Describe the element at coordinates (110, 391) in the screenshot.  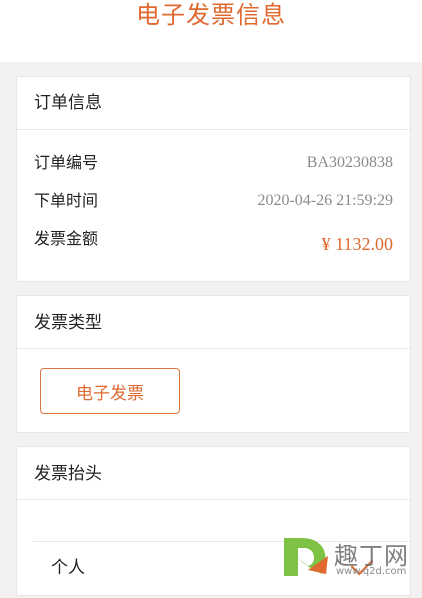
I see `electronic-invoice-button: 电子发票` at that location.